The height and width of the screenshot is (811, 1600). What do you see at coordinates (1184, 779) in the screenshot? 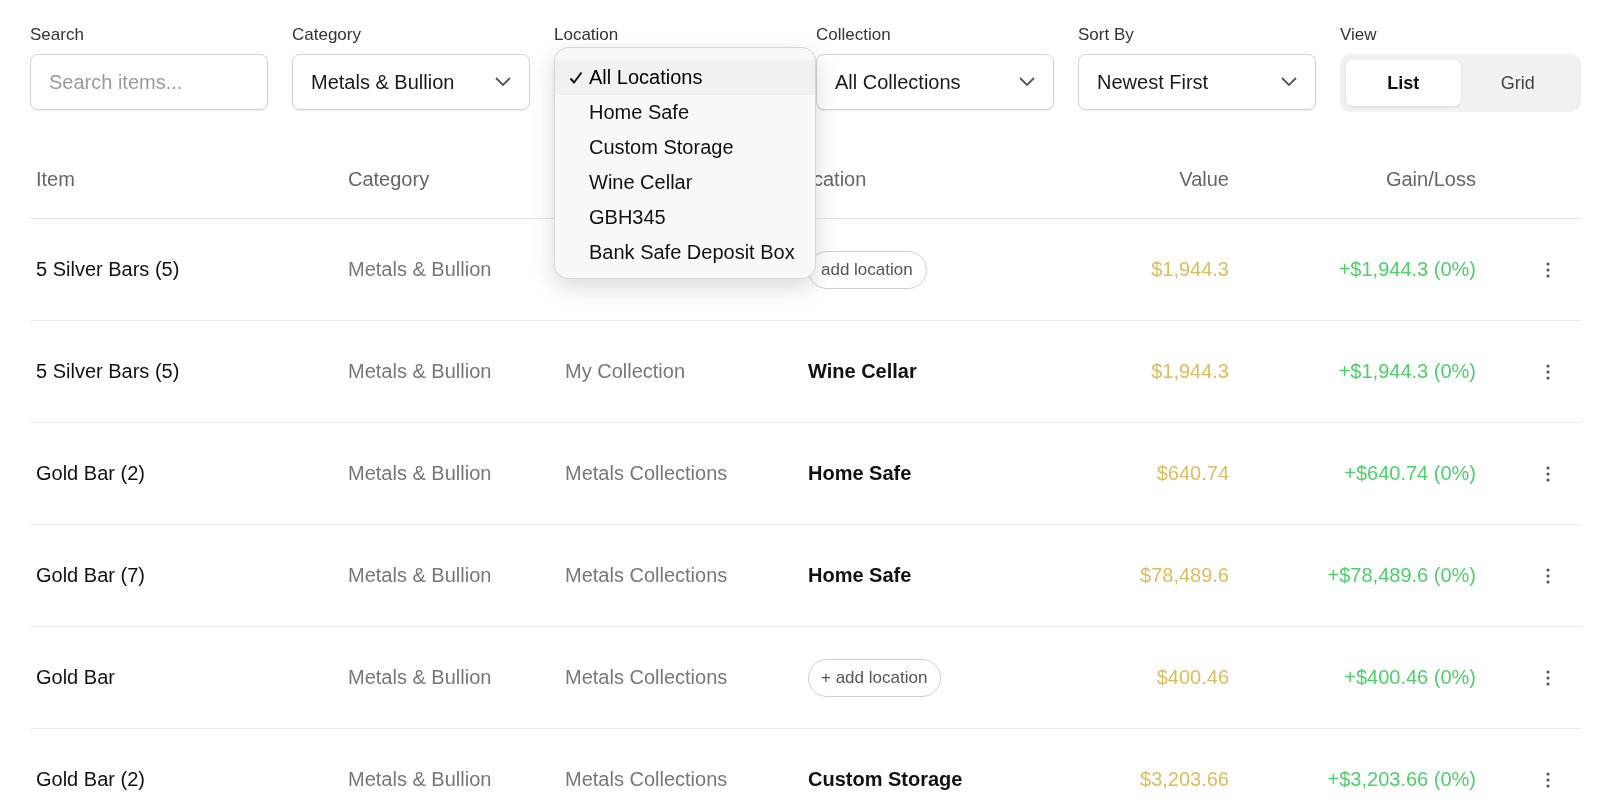
I see `value-amount: $3,203.66` at bounding box center [1184, 779].